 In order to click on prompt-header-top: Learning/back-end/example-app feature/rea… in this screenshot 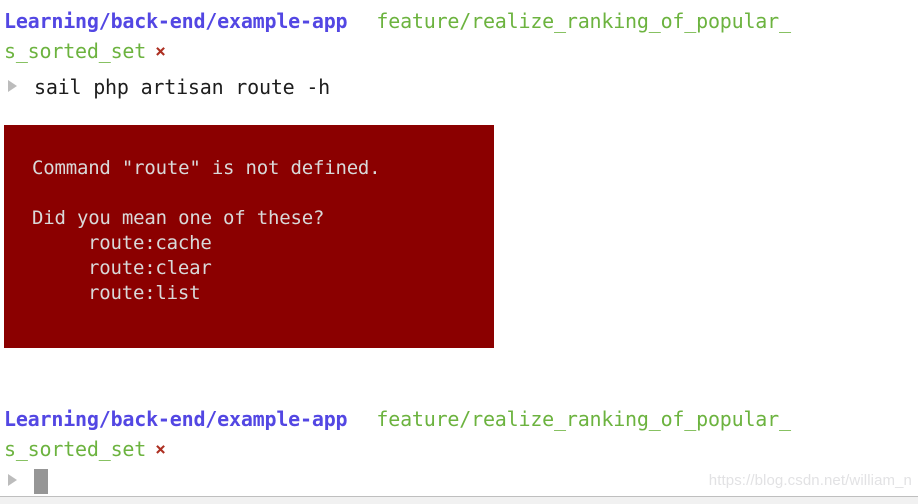, I will do `click(461, 36)`.